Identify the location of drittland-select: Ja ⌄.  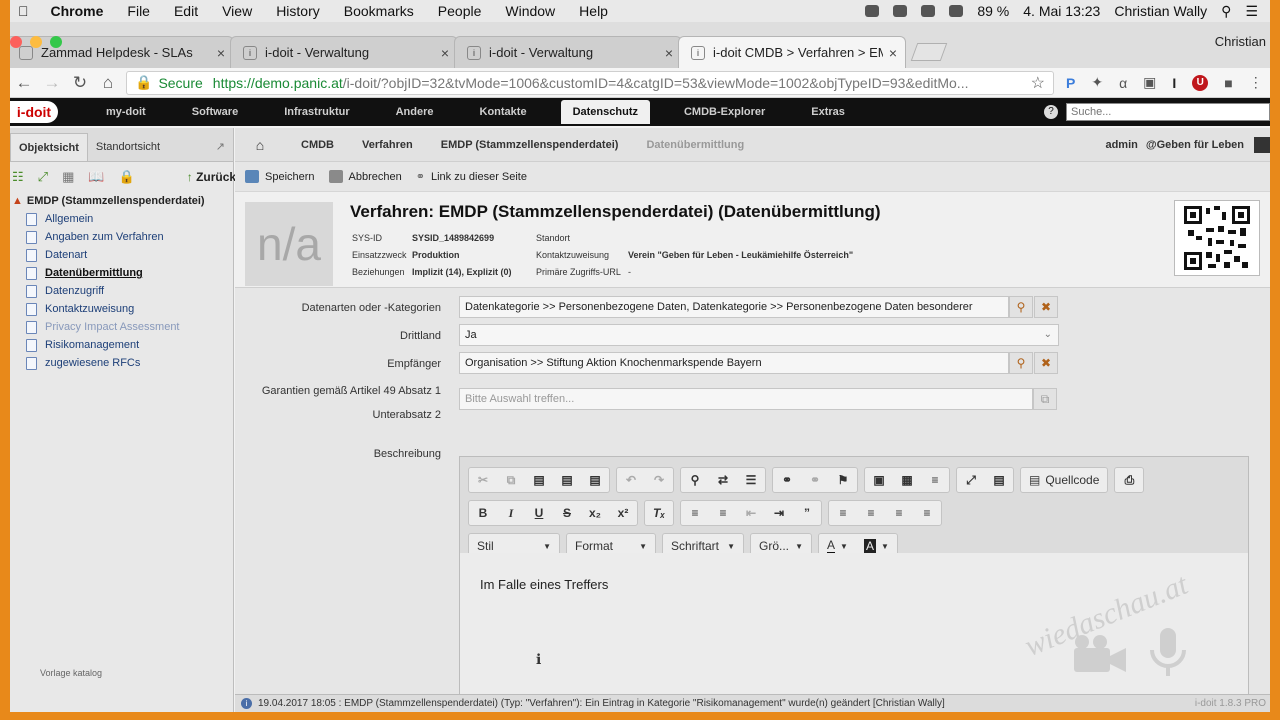
(759, 335).